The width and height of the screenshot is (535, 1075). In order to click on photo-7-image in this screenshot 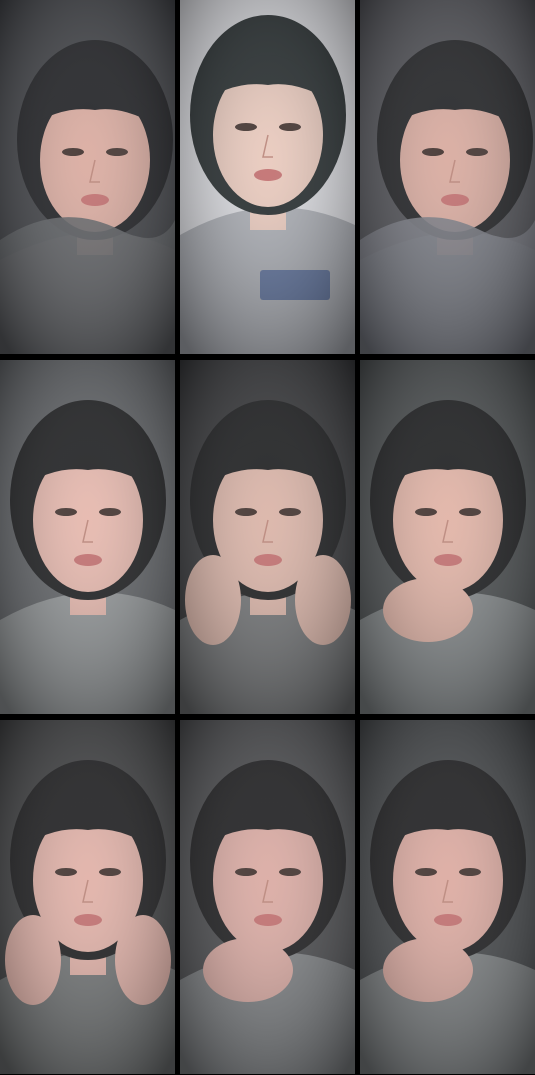, I will do `click(87, 897)`.